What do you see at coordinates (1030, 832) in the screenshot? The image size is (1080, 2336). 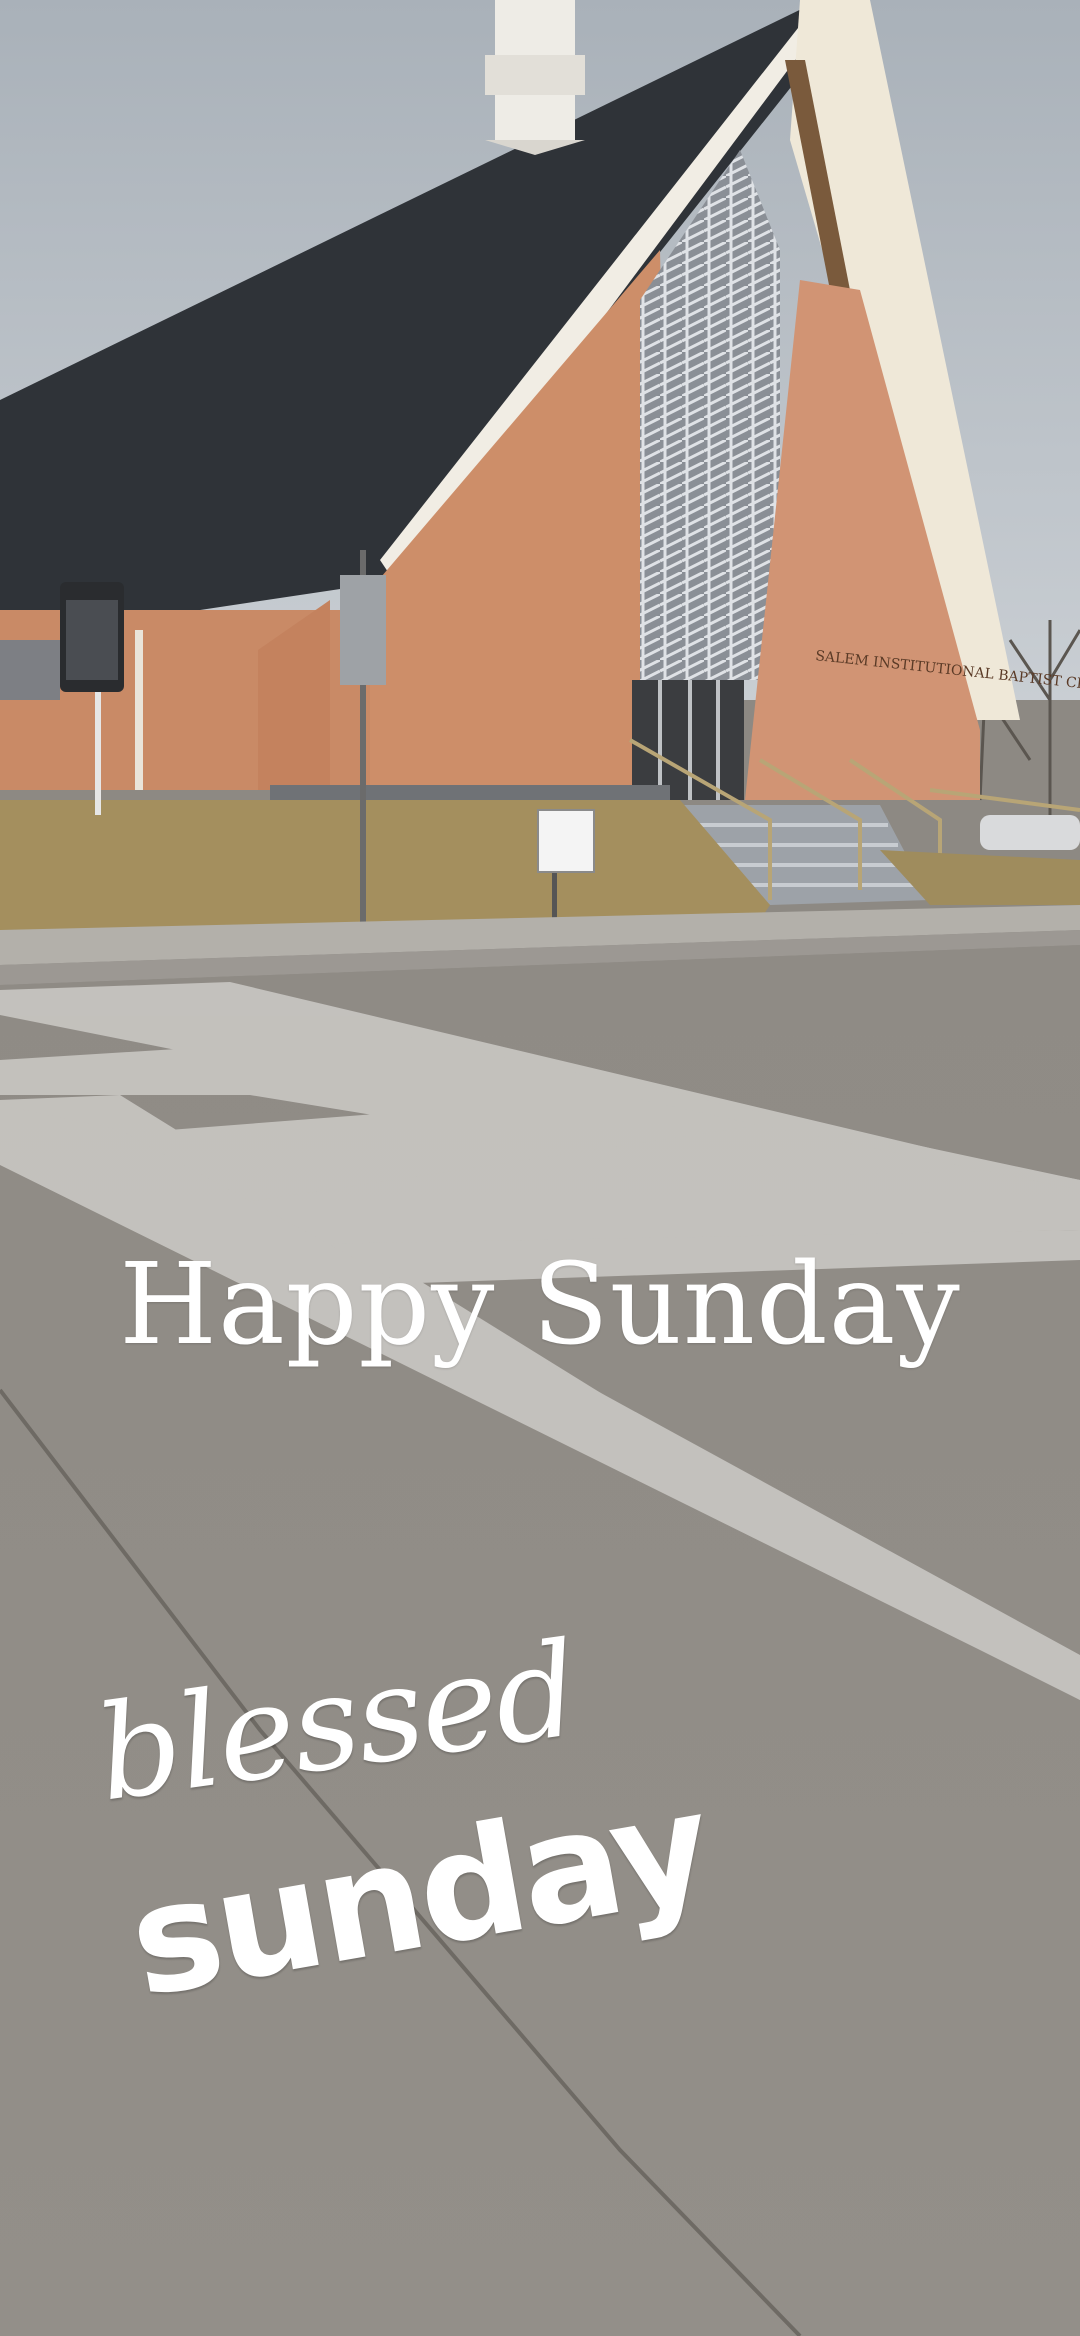 I see `parked-car` at bounding box center [1030, 832].